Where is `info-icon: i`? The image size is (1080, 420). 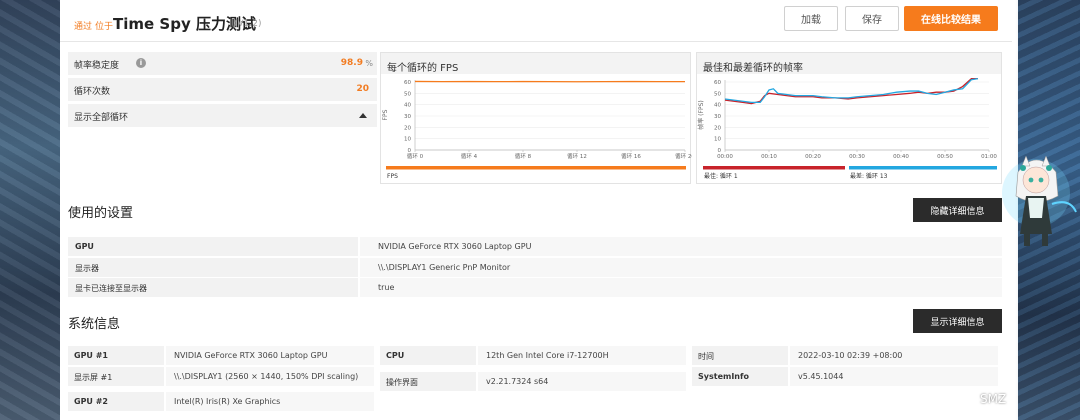 info-icon: i is located at coordinates (141, 63).